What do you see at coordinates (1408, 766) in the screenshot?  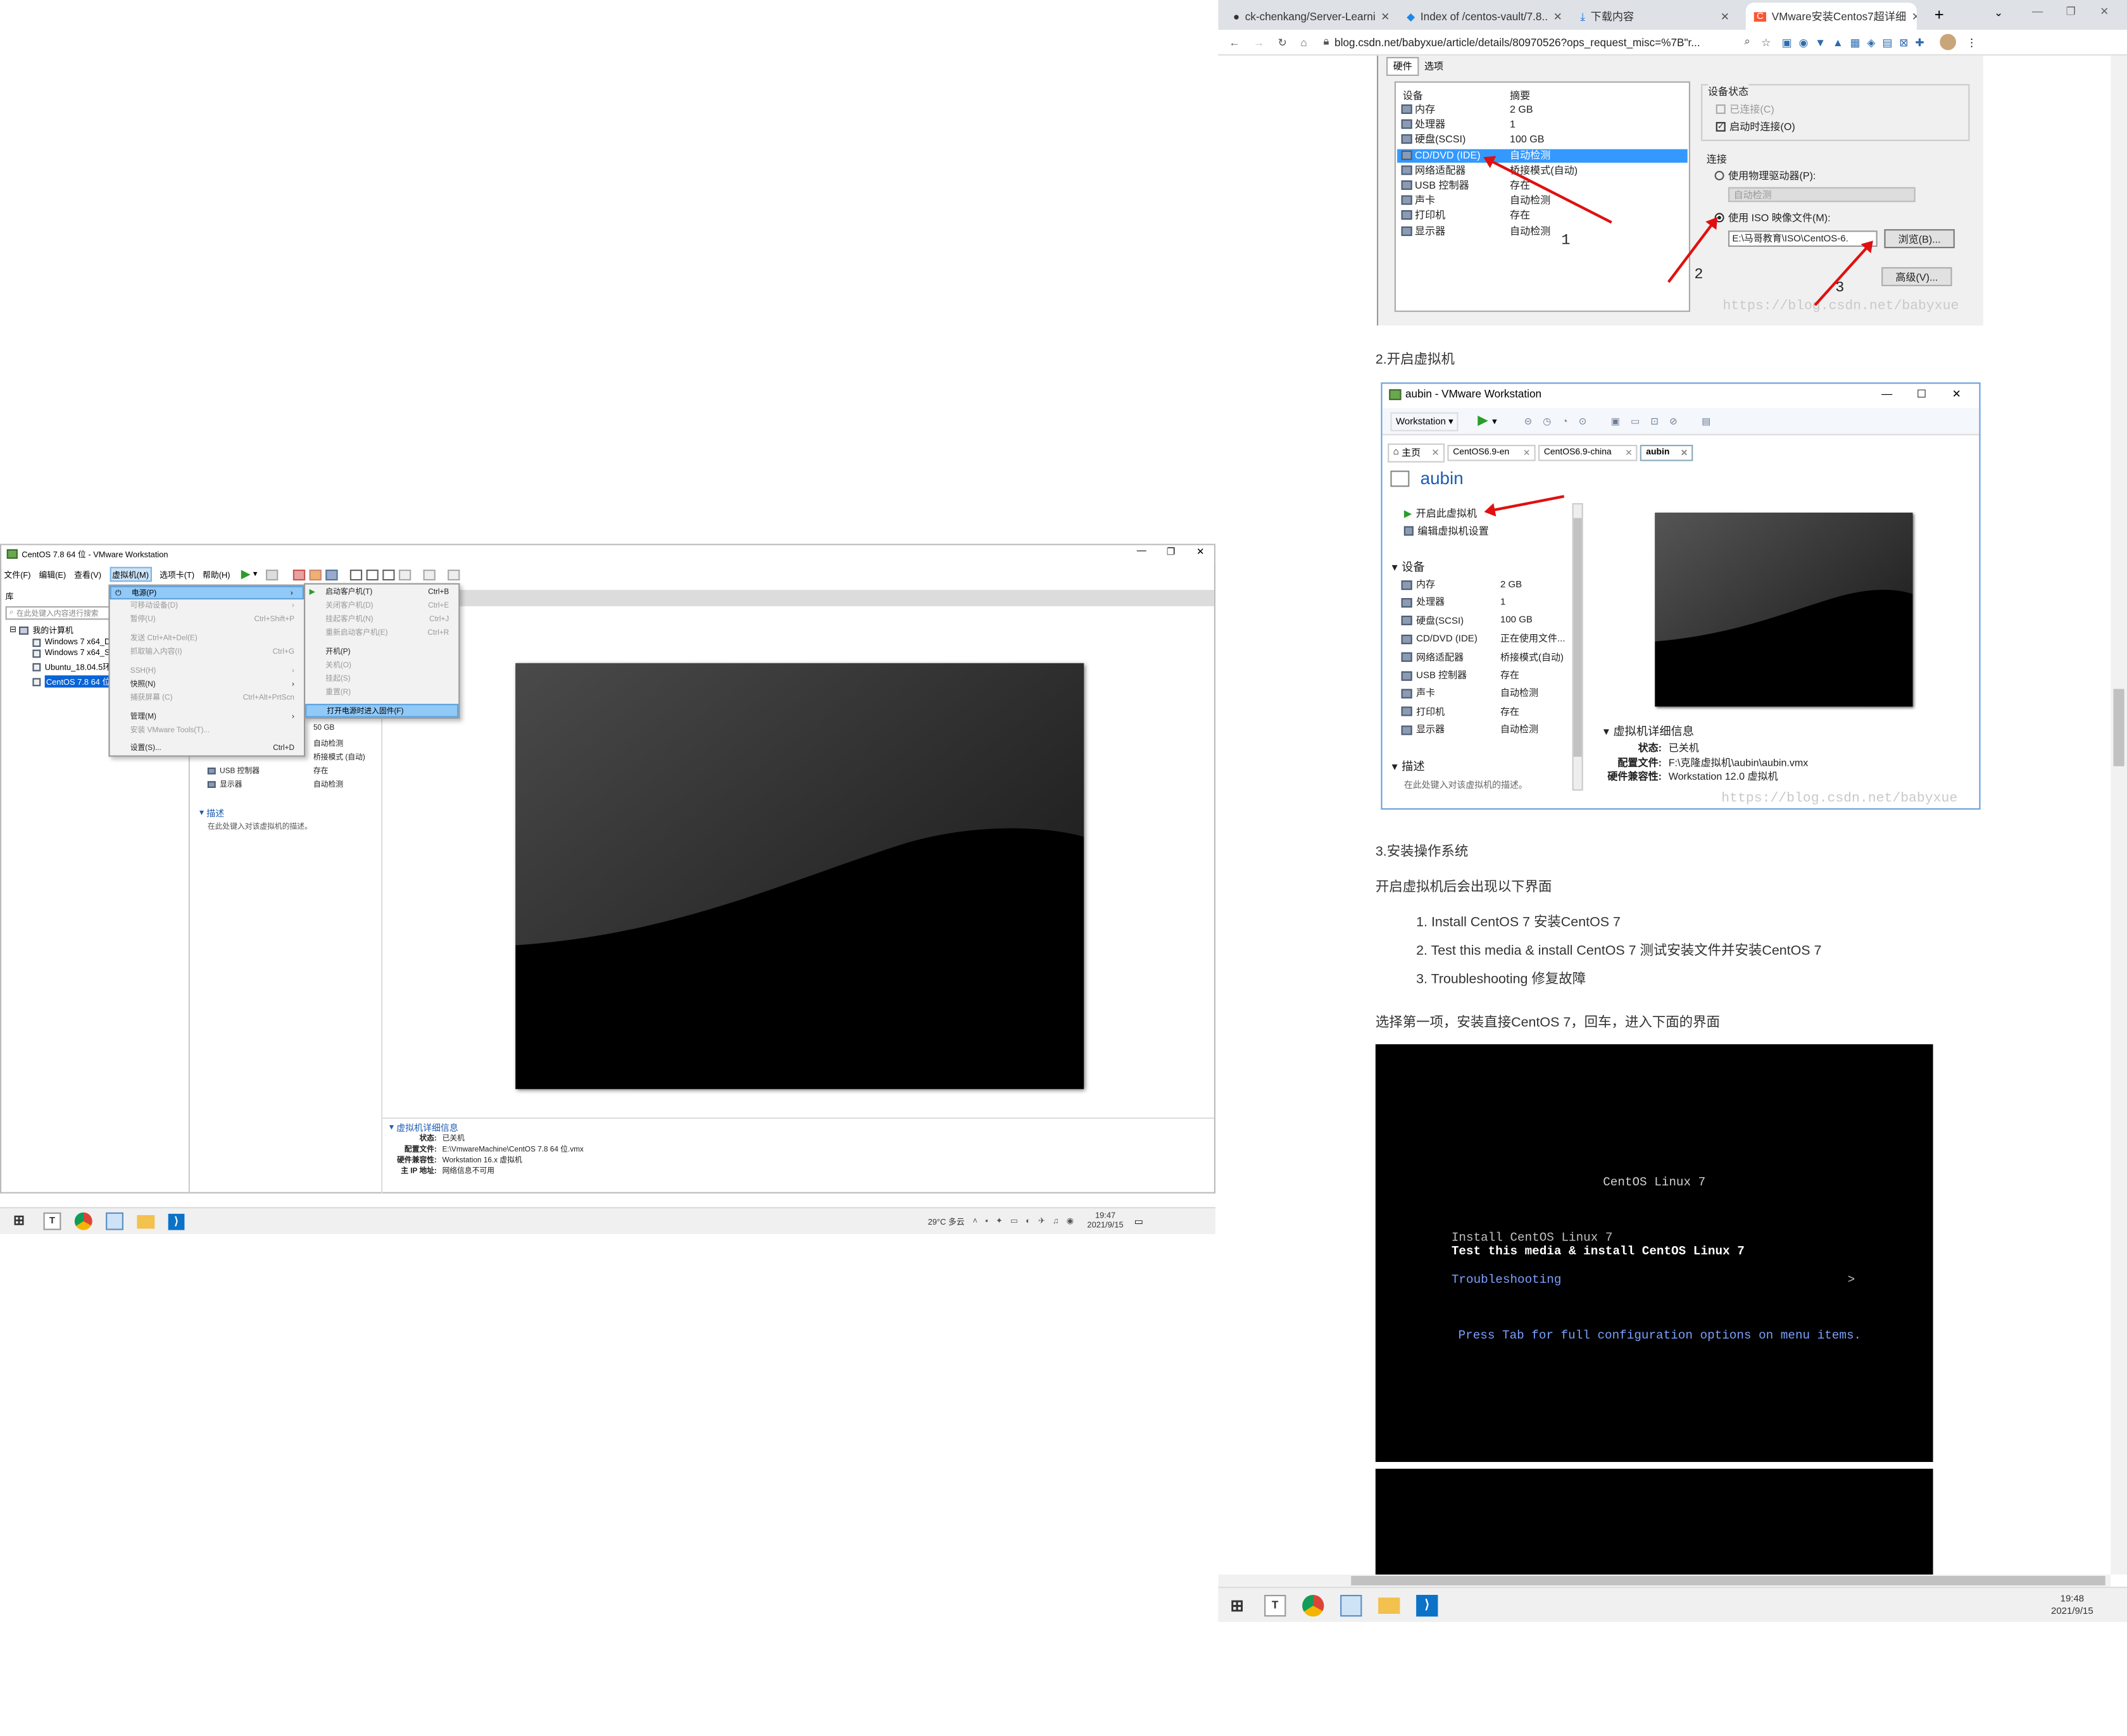 I see `aubin-desc-header: ▾ 描述` at bounding box center [1408, 766].